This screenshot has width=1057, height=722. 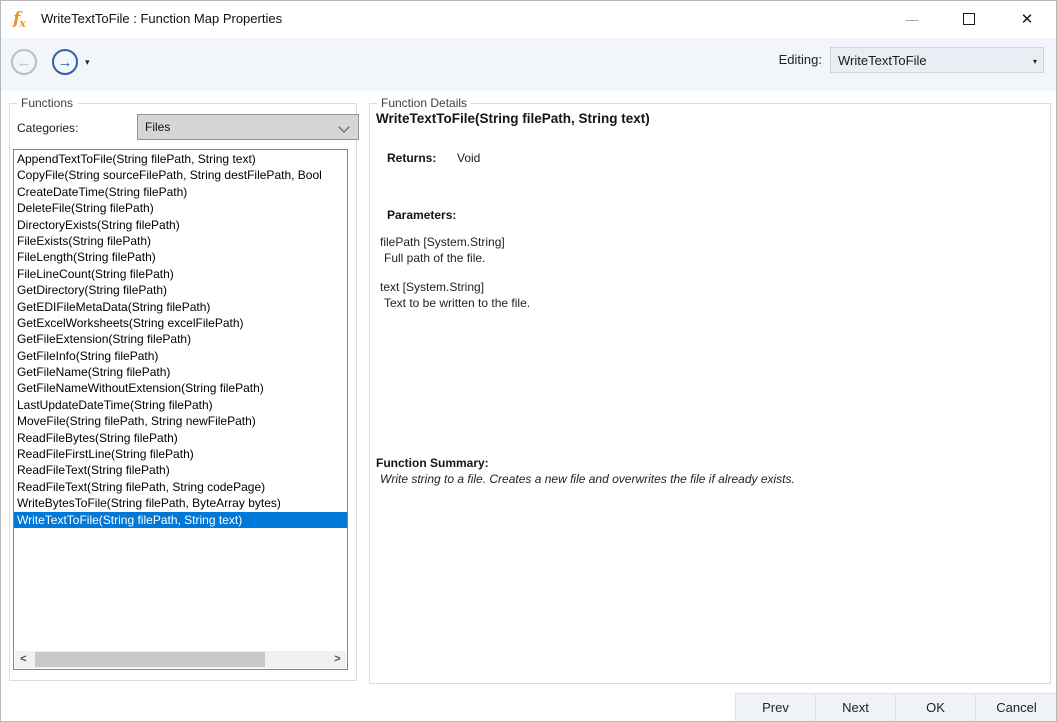 What do you see at coordinates (442, 242) in the screenshot?
I see `parameter-name: filePath [System.String]` at bounding box center [442, 242].